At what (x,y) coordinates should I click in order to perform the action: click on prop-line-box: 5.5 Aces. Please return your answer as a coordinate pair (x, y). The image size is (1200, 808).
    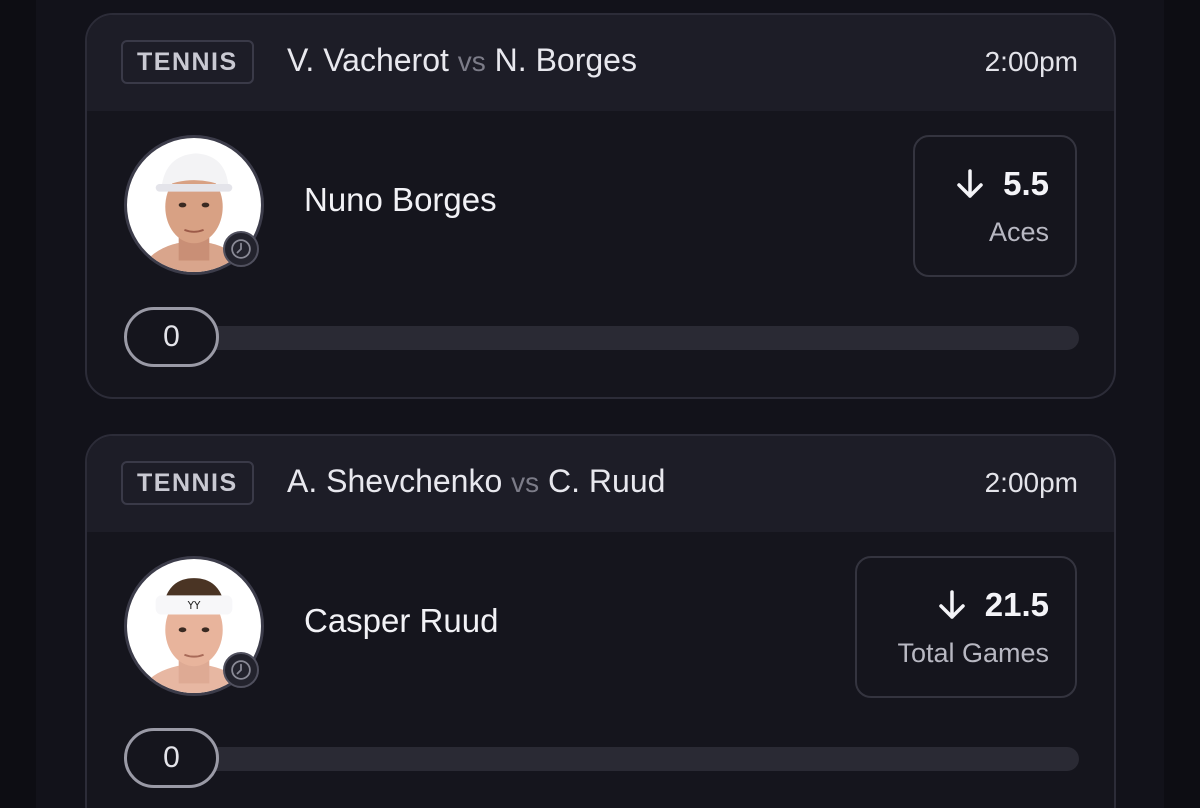
    Looking at the image, I should click on (995, 206).